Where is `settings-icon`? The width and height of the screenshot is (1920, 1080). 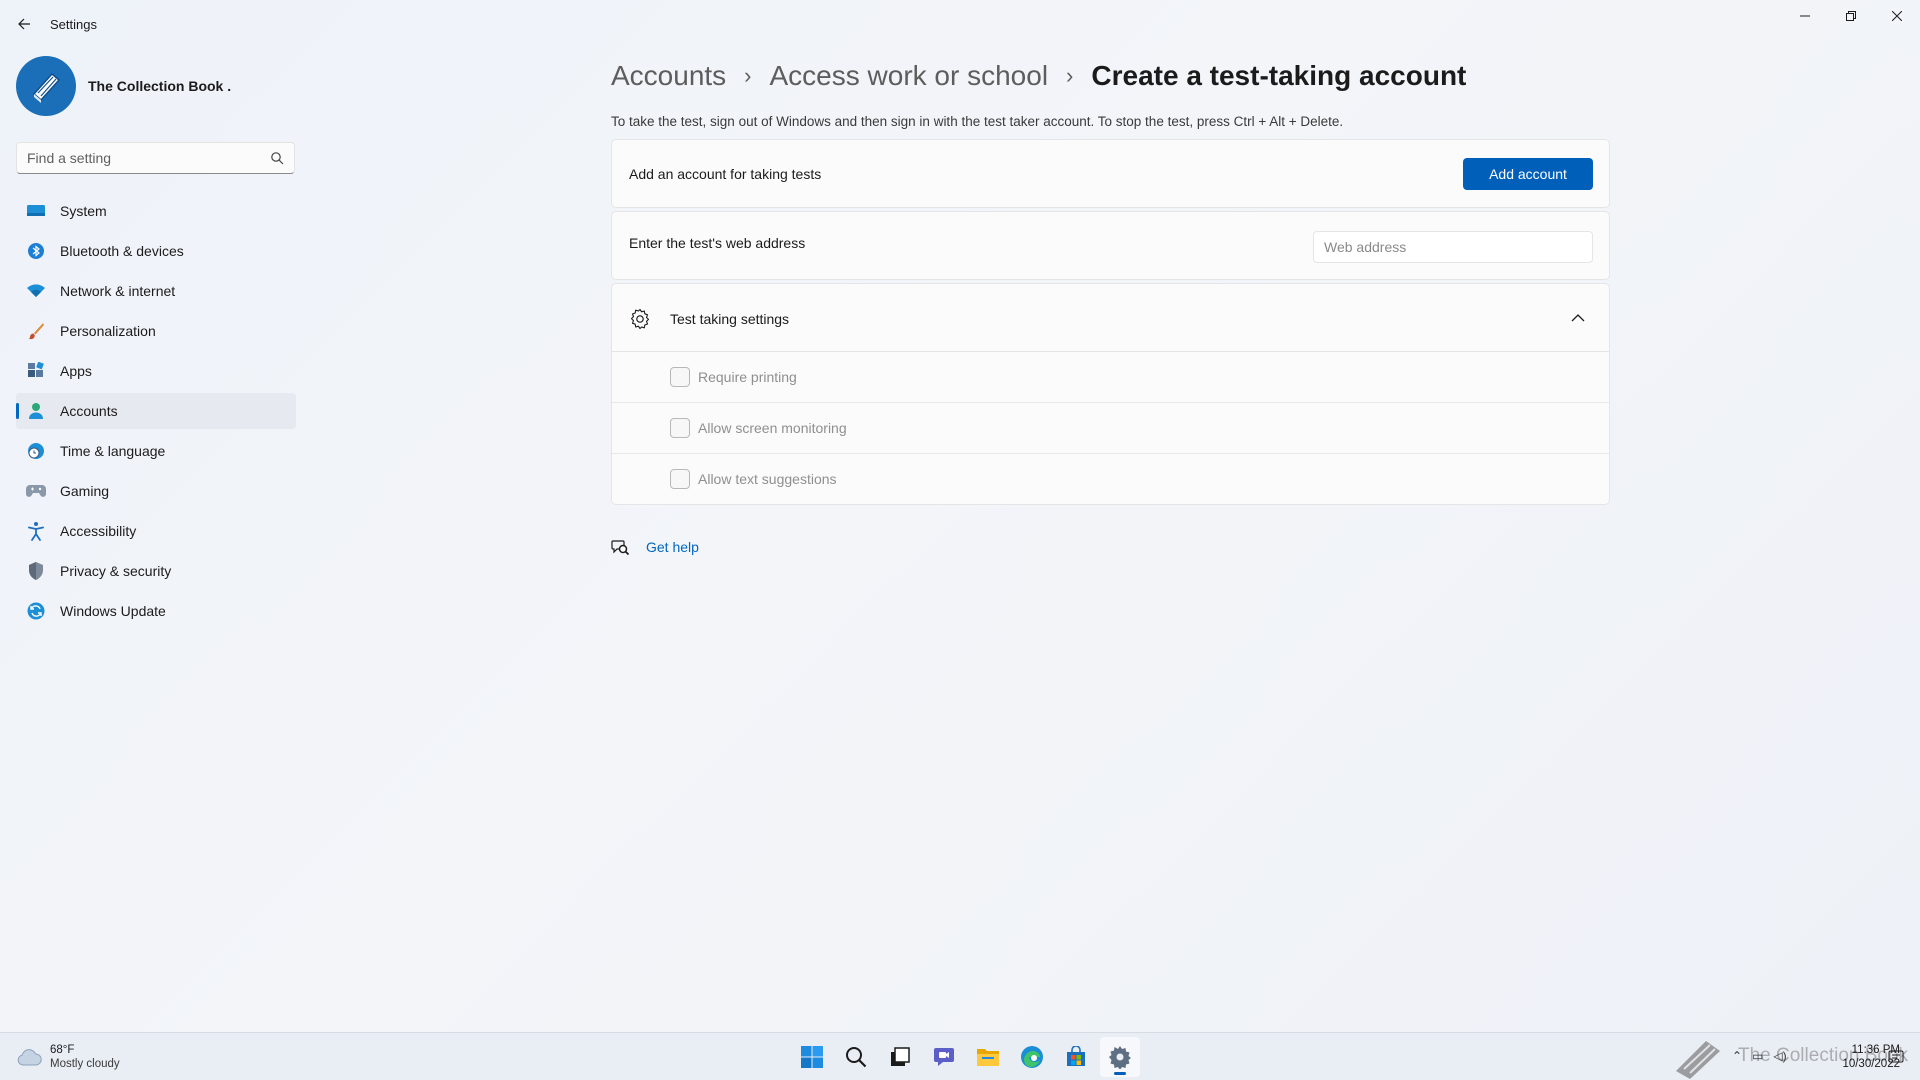 settings-icon is located at coordinates (1120, 1057).